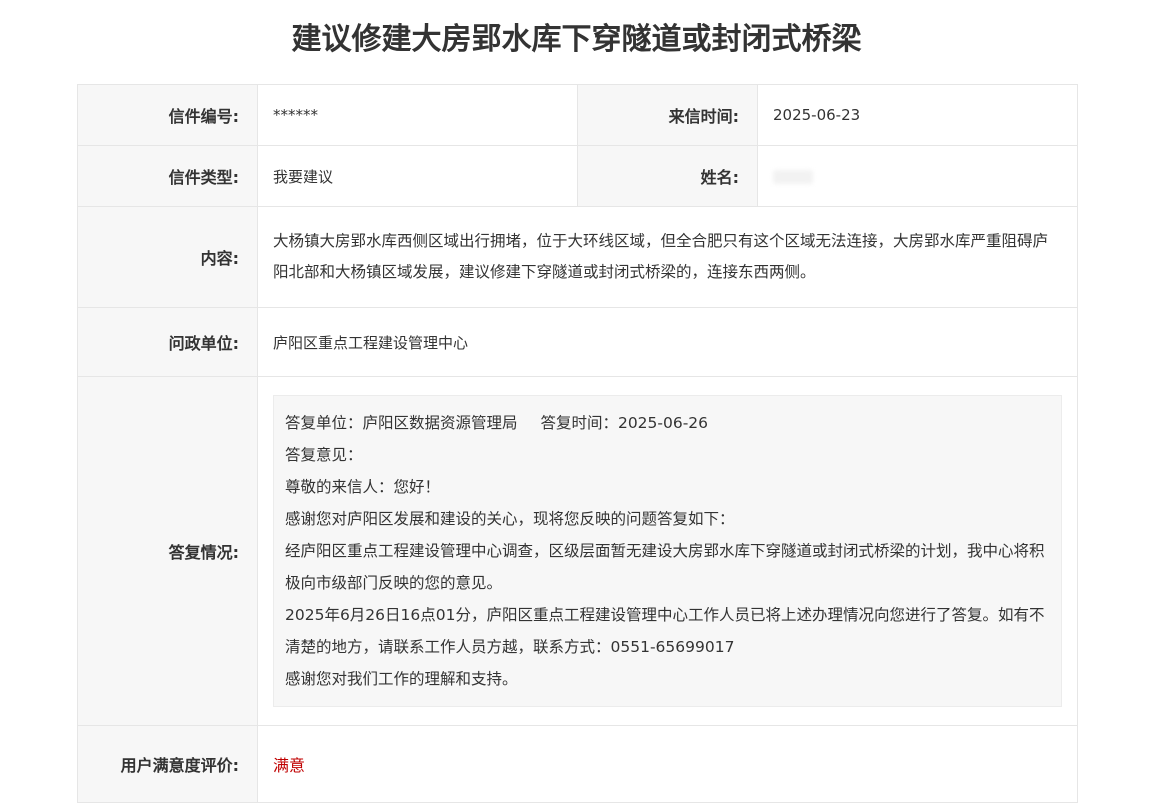  I want to click on row-letter-no: 信件编号: ****** 来信时间: 2025-06-23, so click(577, 115).